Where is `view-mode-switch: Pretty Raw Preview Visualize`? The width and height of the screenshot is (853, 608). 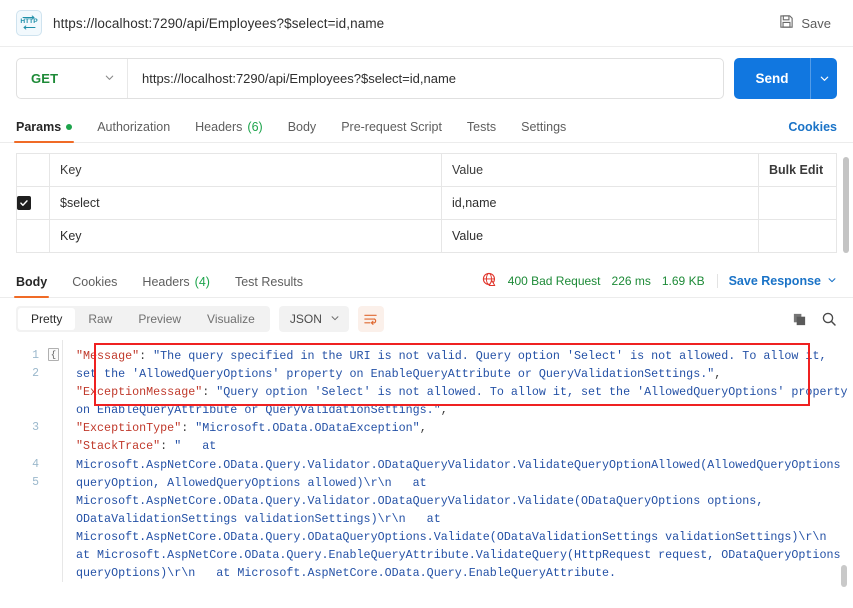
view-mode-switch: Pretty Raw Preview Visualize is located at coordinates (143, 319).